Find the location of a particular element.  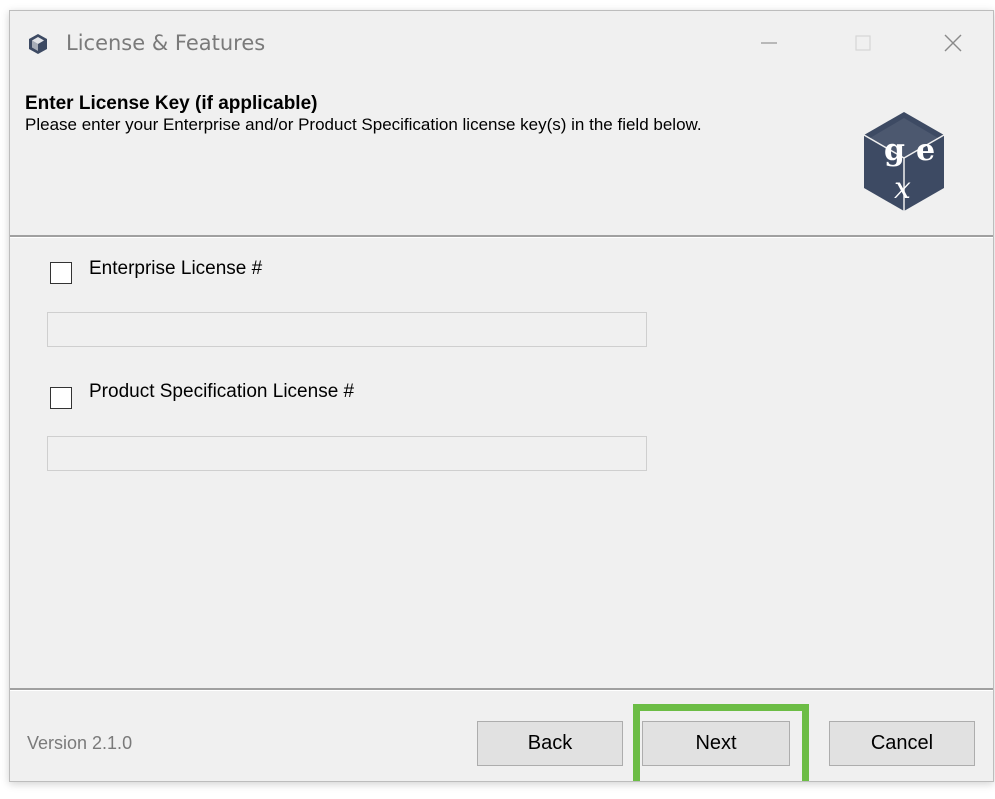

title-bar: License & Features is located at coordinates (501, 43).